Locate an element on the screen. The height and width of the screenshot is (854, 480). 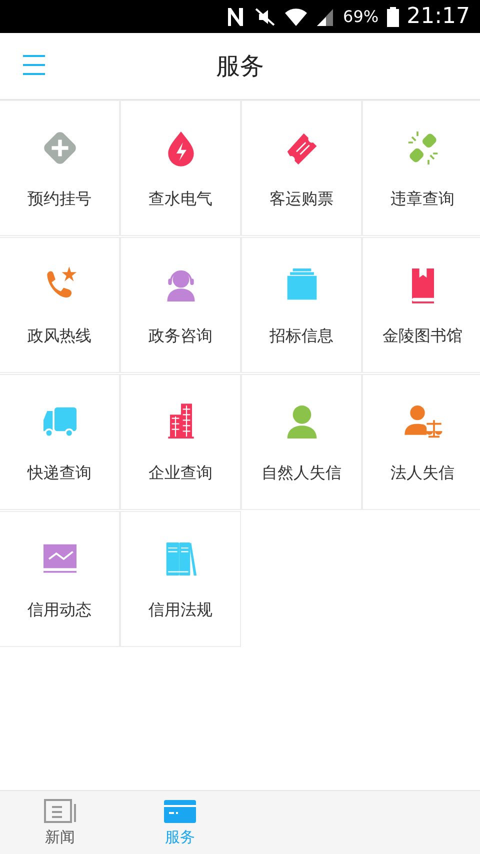
card-icon is located at coordinates (180, 811).